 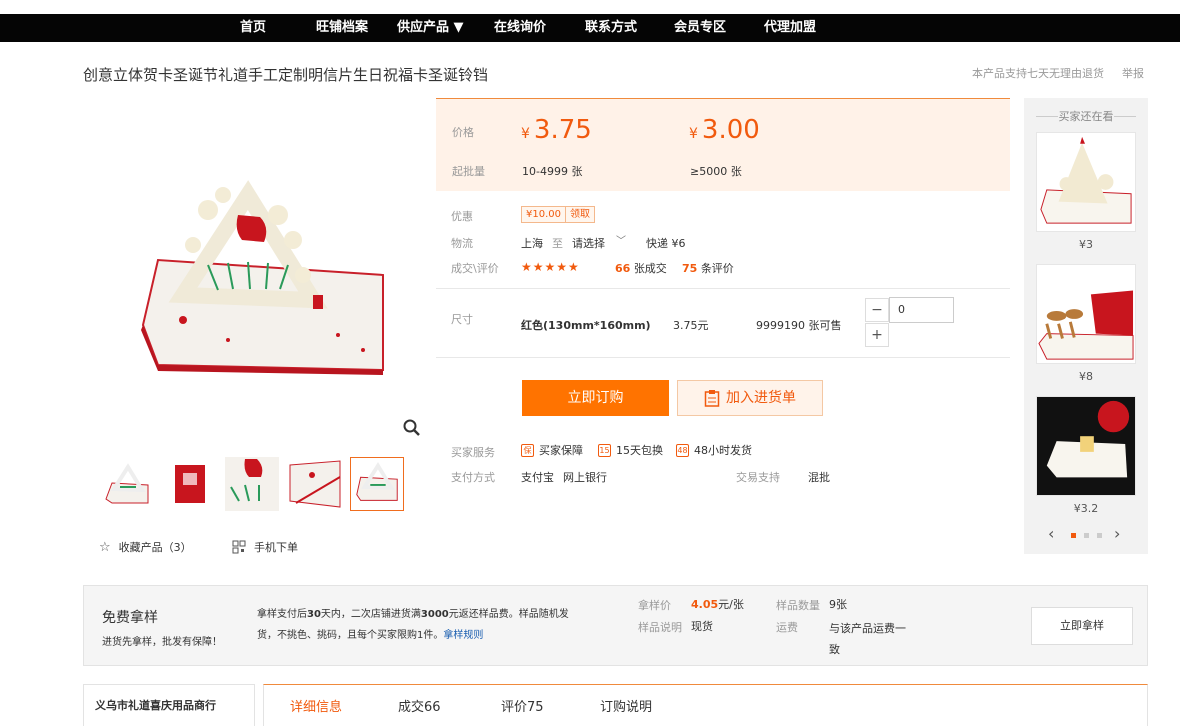 I want to click on shop-info: 义乌市礼道喜庆用品商行, so click(x=169, y=705).